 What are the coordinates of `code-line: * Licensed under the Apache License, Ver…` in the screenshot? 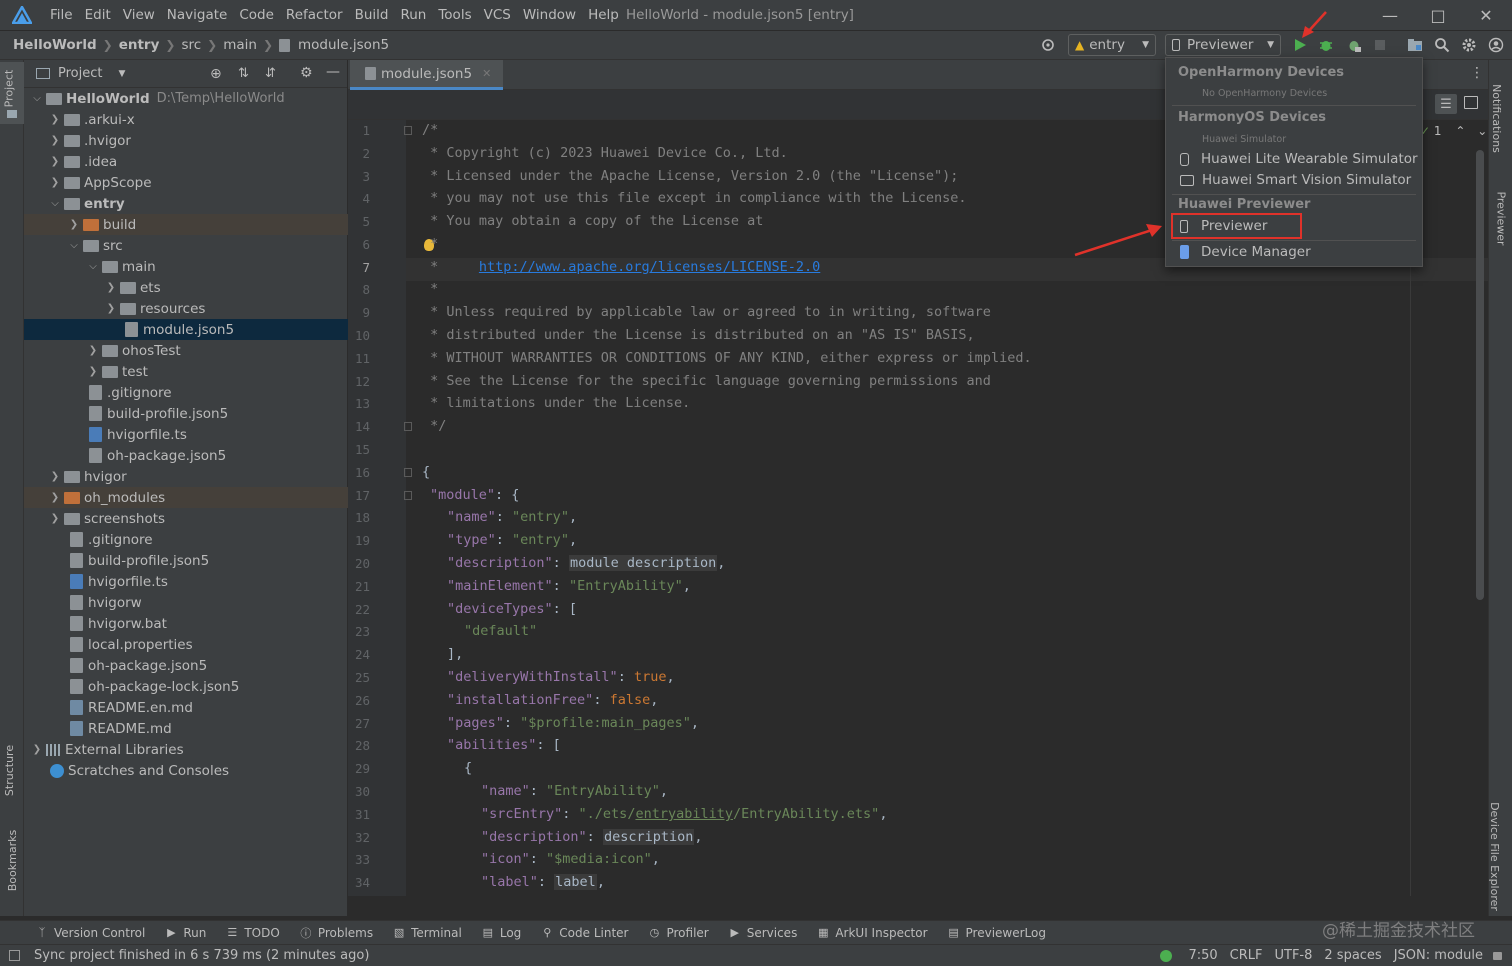 It's located at (690, 176).